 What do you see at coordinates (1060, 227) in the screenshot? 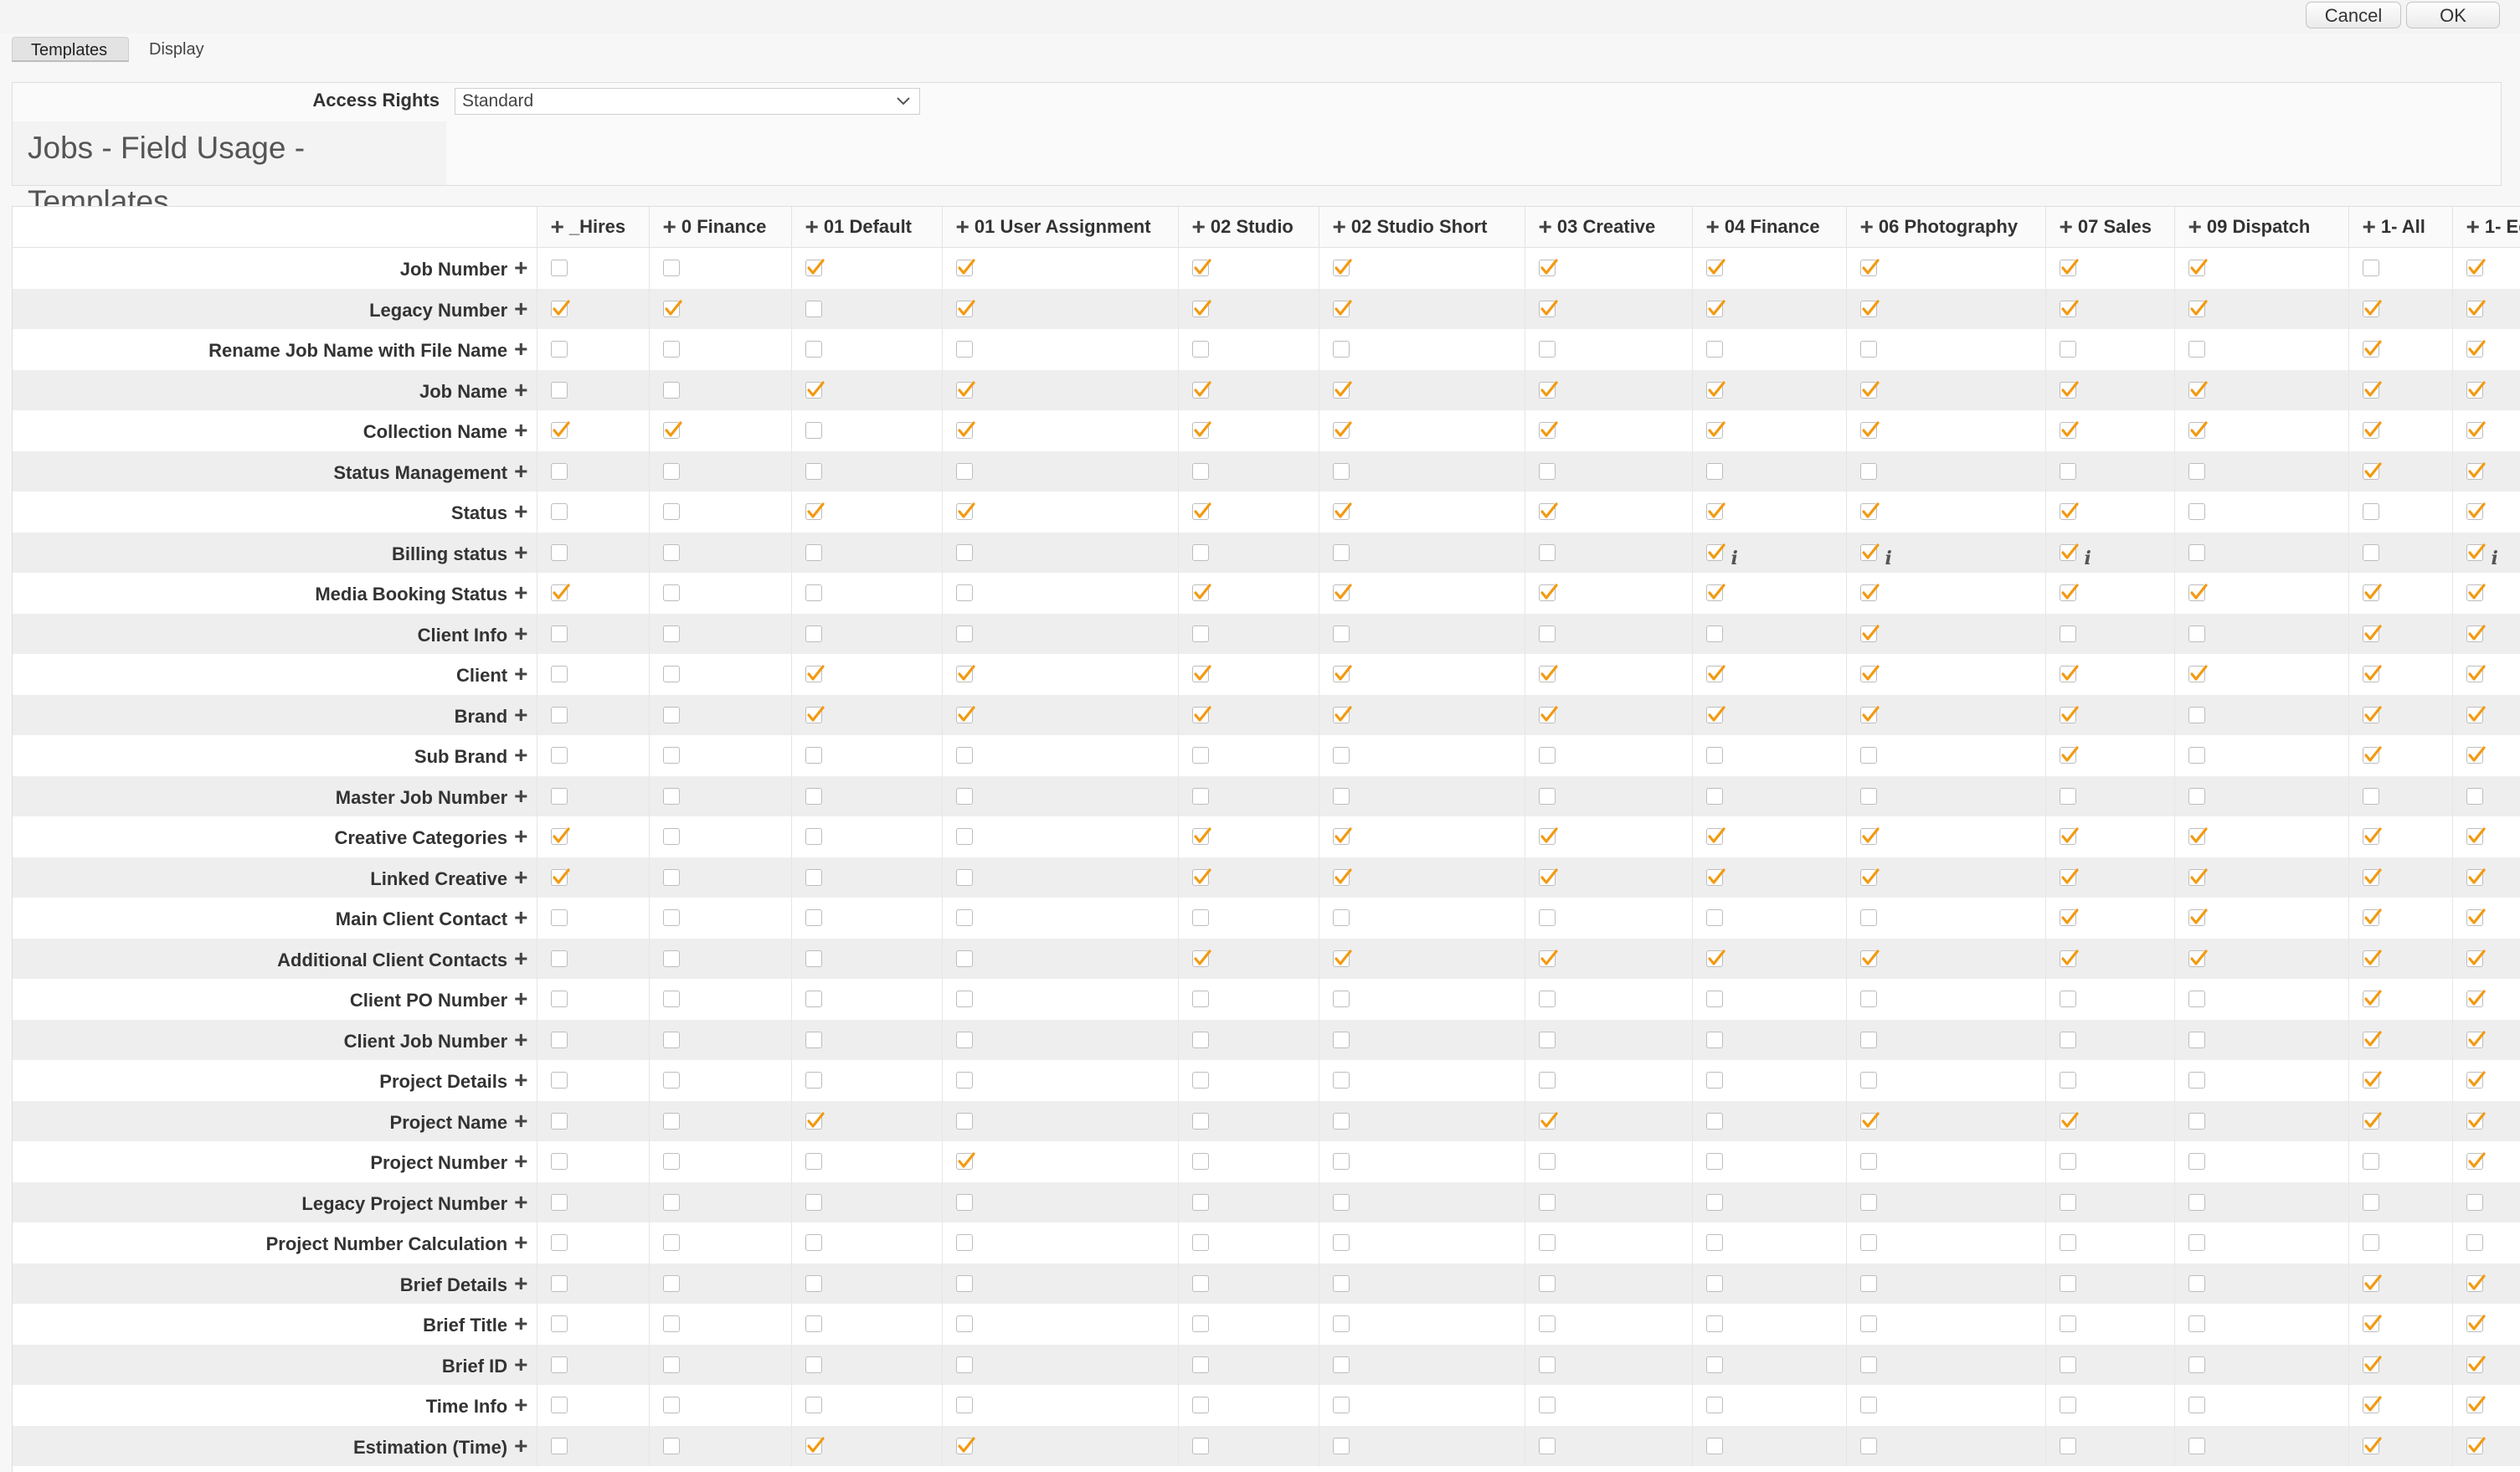
I see `column-header: +01 User Assignment` at bounding box center [1060, 227].